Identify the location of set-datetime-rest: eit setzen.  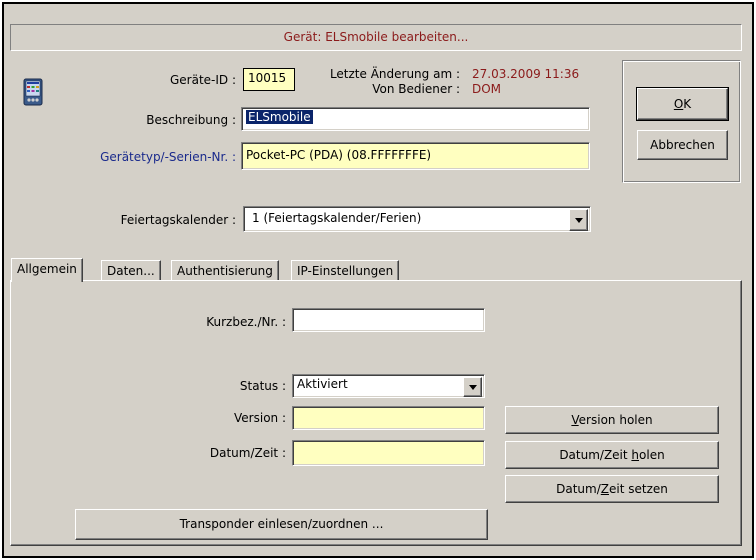
(638, 489).